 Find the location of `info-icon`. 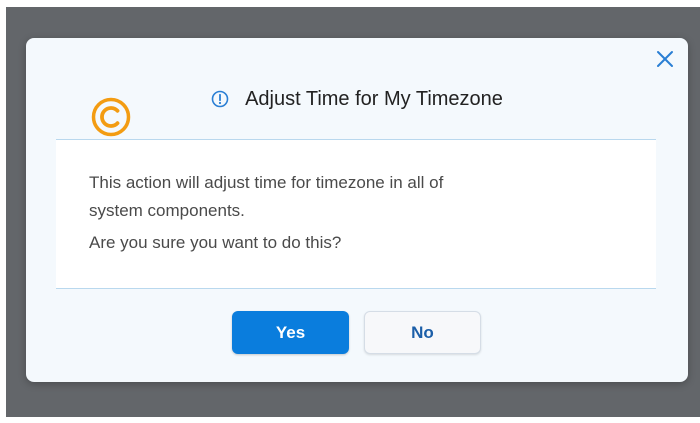

info-icon is located at coordinates (220, 99).